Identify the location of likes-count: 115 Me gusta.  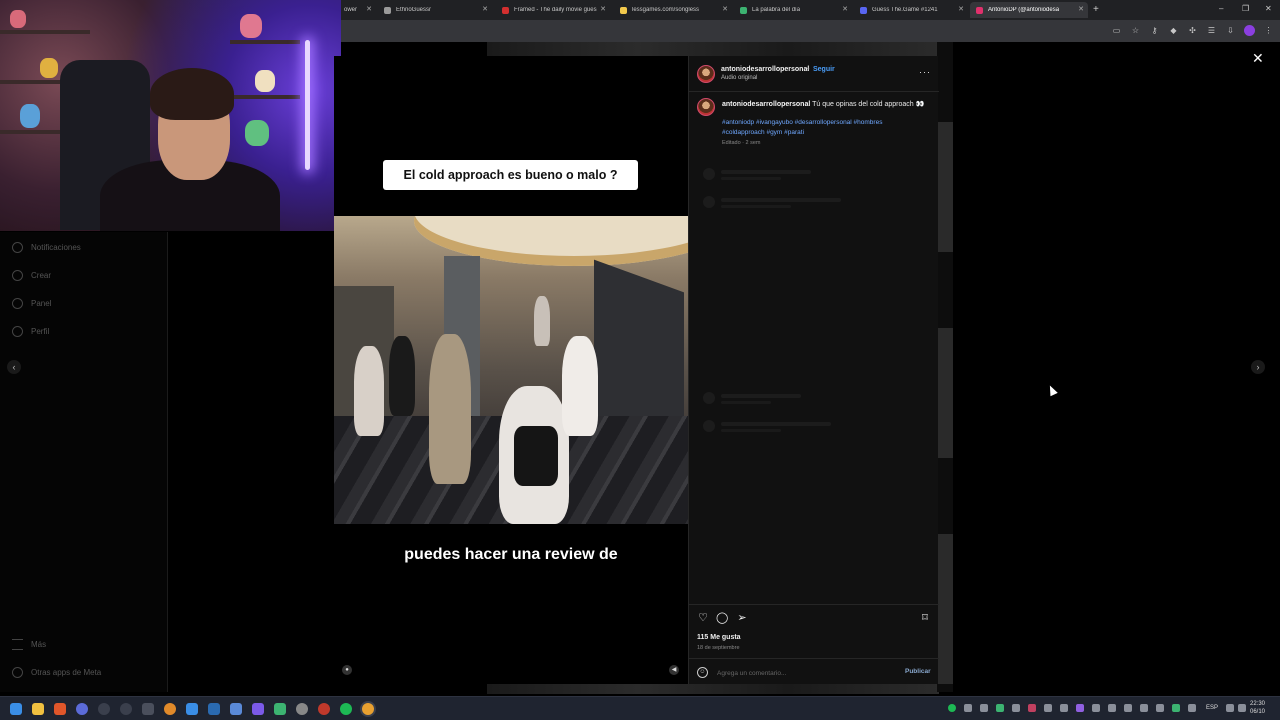
(719, 637).